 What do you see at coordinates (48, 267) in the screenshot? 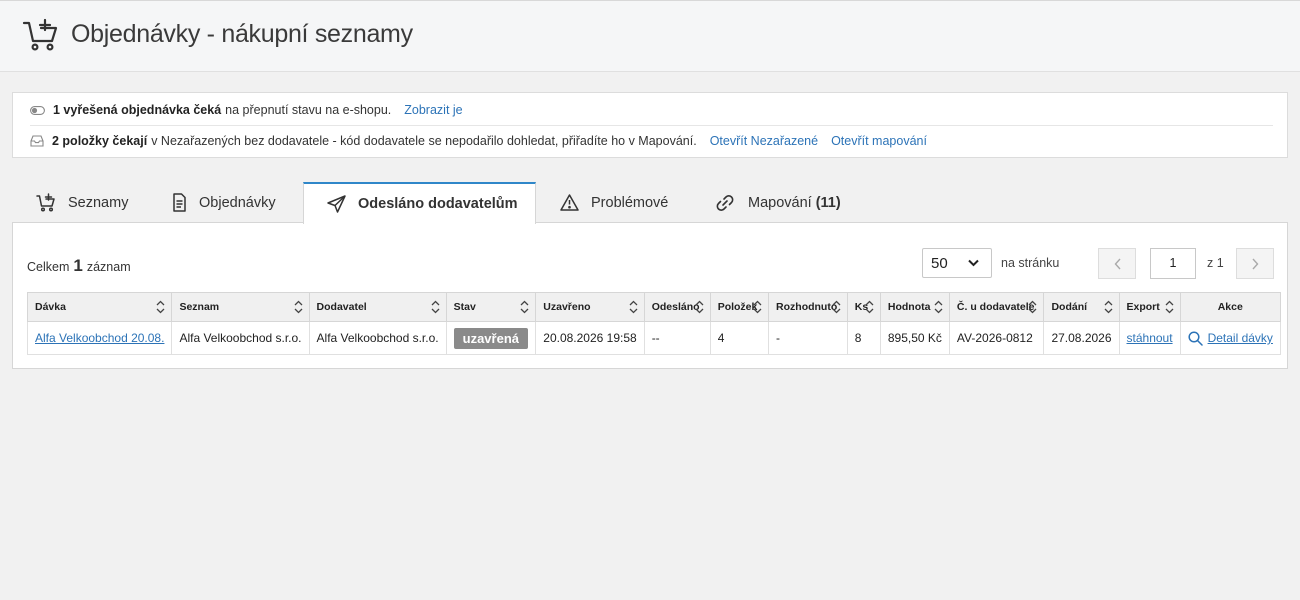
I see `total-prefix: Celkem` at bounding box center [48, 267].